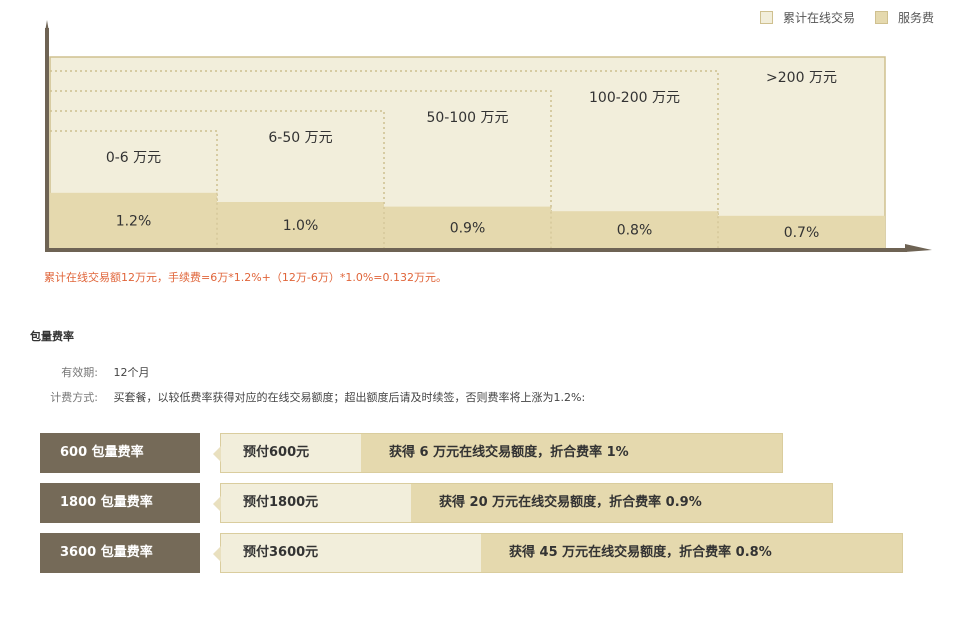  I want to click on package-bar: 预付1800元 获得 20 万元在线交易额度，折合费率 0.9%, so click(523, 503).